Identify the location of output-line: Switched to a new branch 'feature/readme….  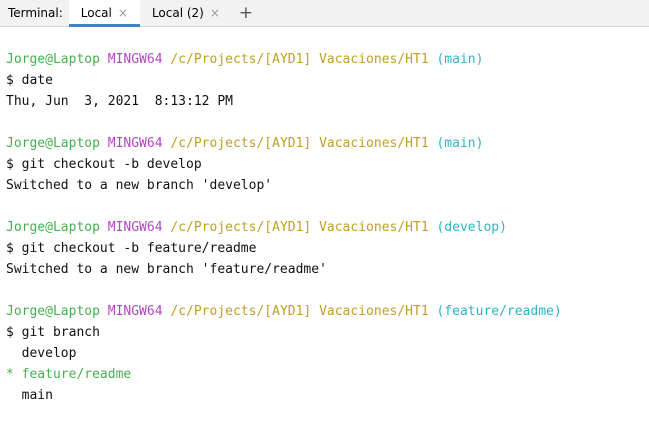
(166, 269).